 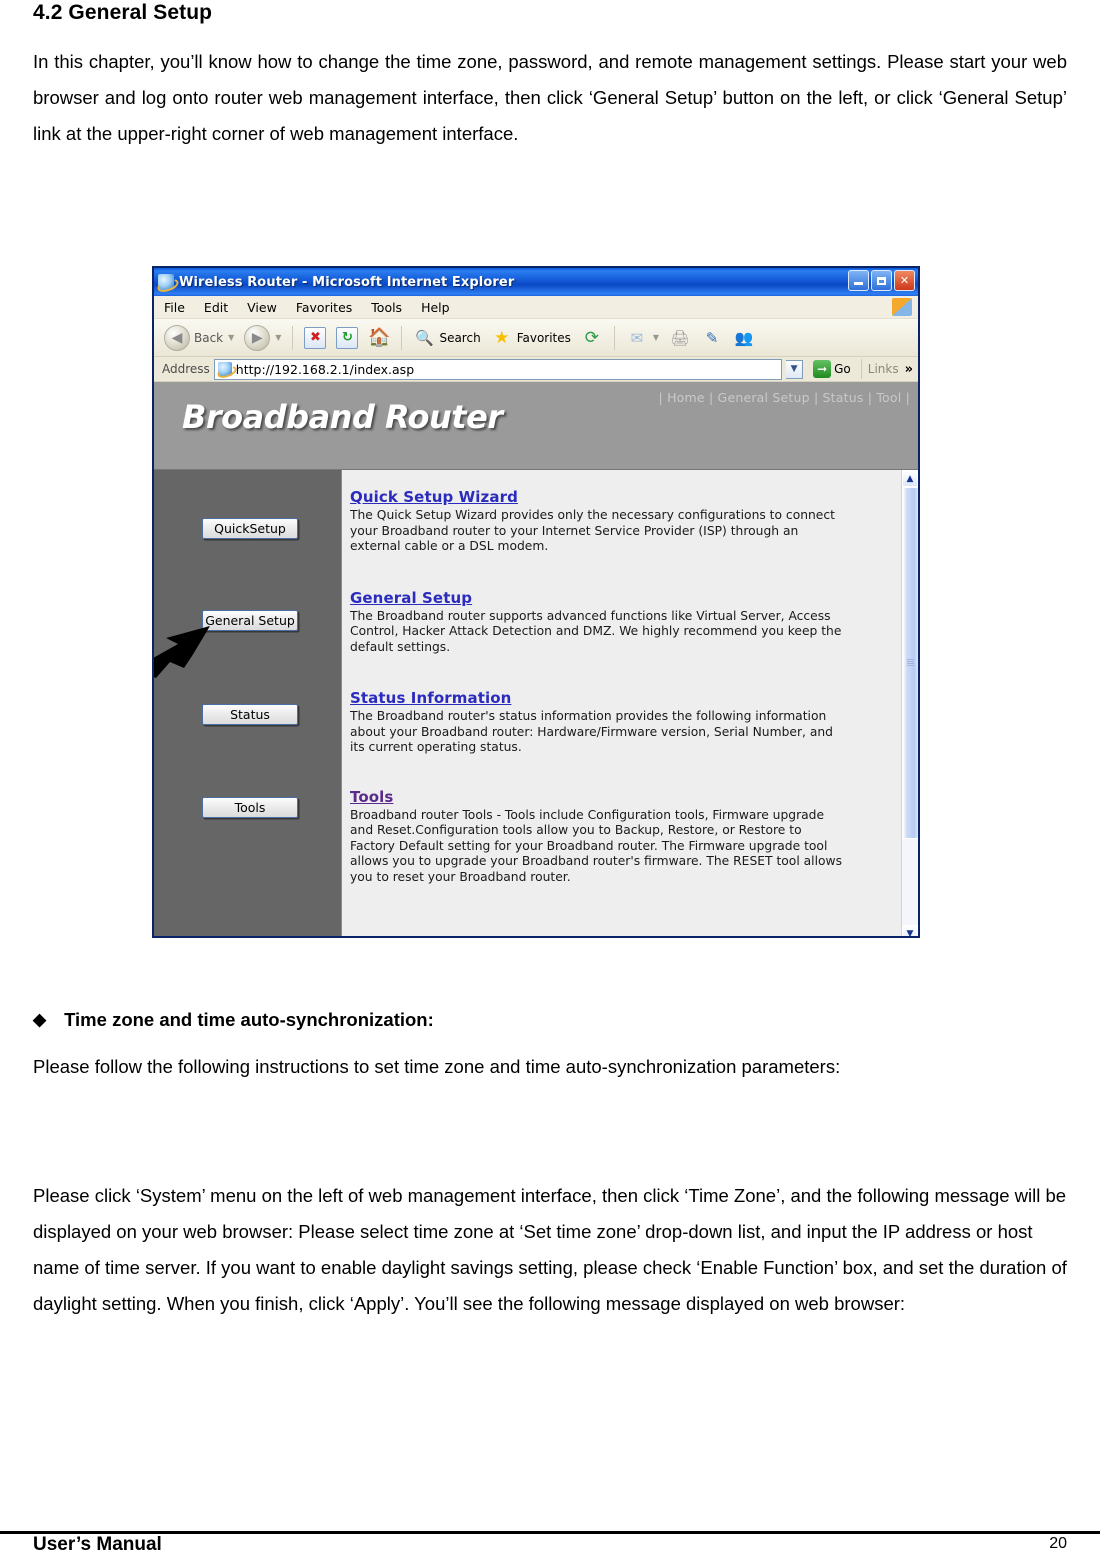 I want to click on windows-flag-icon, so click(x=902, y=307).